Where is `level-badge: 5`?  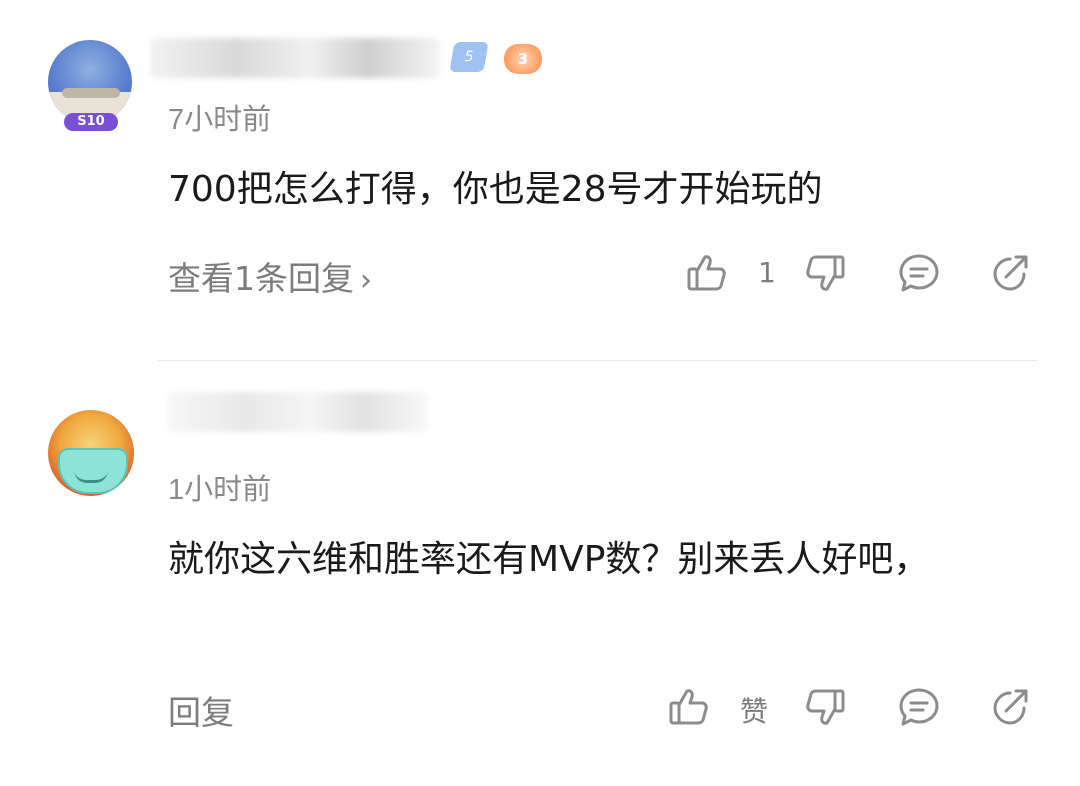 level-badge: 5 is located at coordinates (469, 57).